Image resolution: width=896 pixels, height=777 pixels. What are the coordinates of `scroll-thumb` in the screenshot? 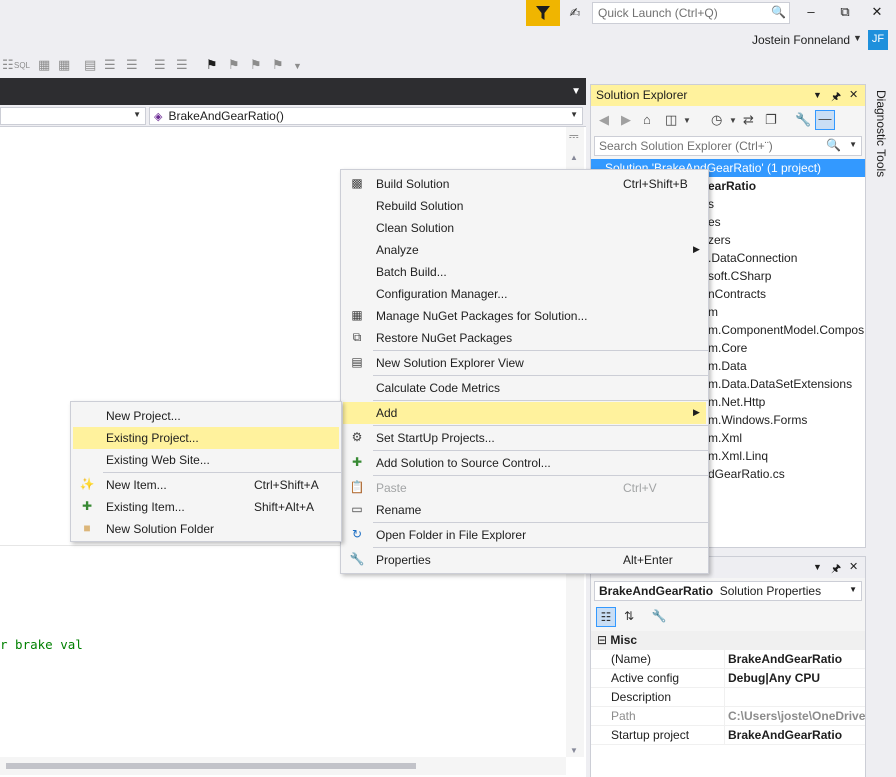 It's located at (211, 766).